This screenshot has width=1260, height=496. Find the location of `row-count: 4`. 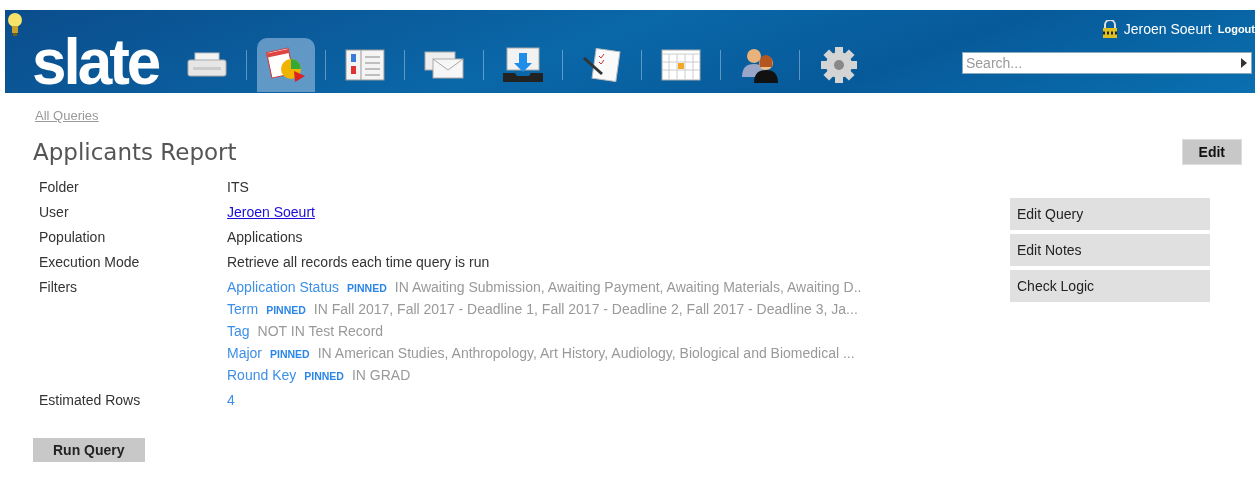

row-count: 4 is located at coordinates (231, 400).